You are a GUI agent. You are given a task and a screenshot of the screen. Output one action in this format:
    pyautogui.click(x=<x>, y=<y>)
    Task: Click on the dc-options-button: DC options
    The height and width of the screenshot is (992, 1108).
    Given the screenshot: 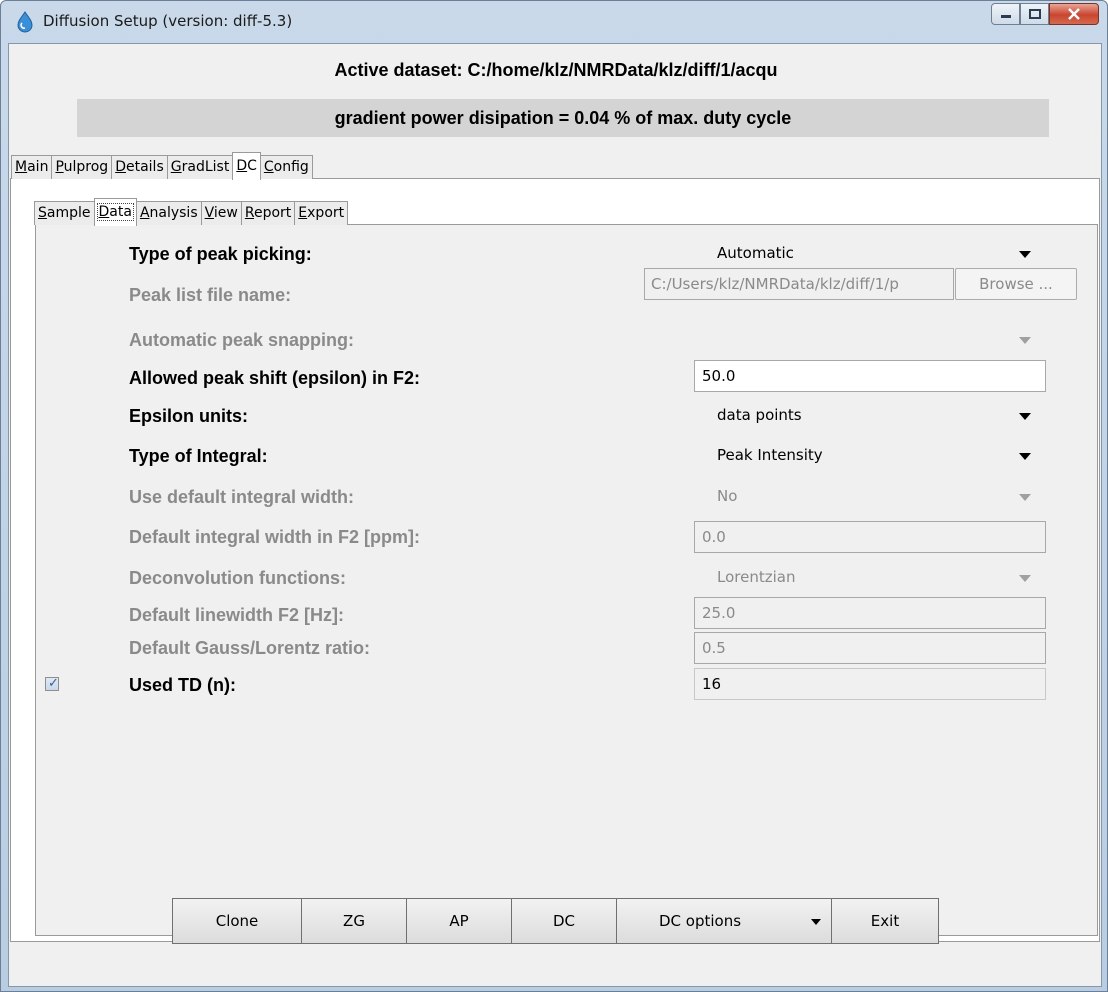 What is the action you would take?
    pyautogui.click(x=724, y=921)
    